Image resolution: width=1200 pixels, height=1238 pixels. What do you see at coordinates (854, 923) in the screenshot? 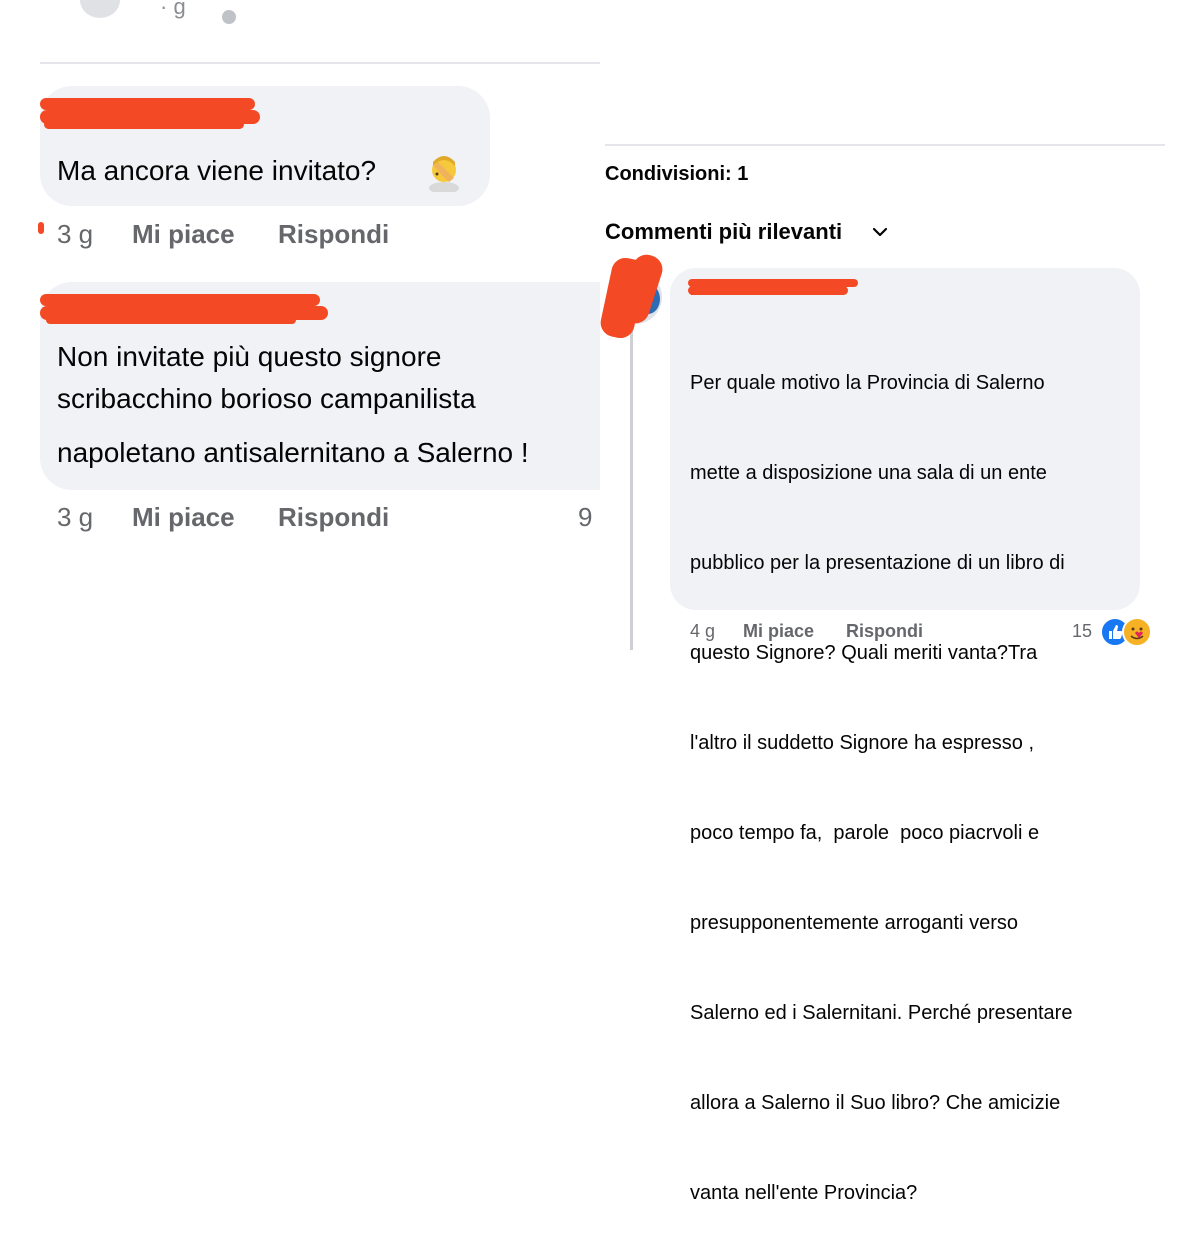
I see `comment-text-line: presupponentemente arroganti verso` at bounding box center [854, 923].